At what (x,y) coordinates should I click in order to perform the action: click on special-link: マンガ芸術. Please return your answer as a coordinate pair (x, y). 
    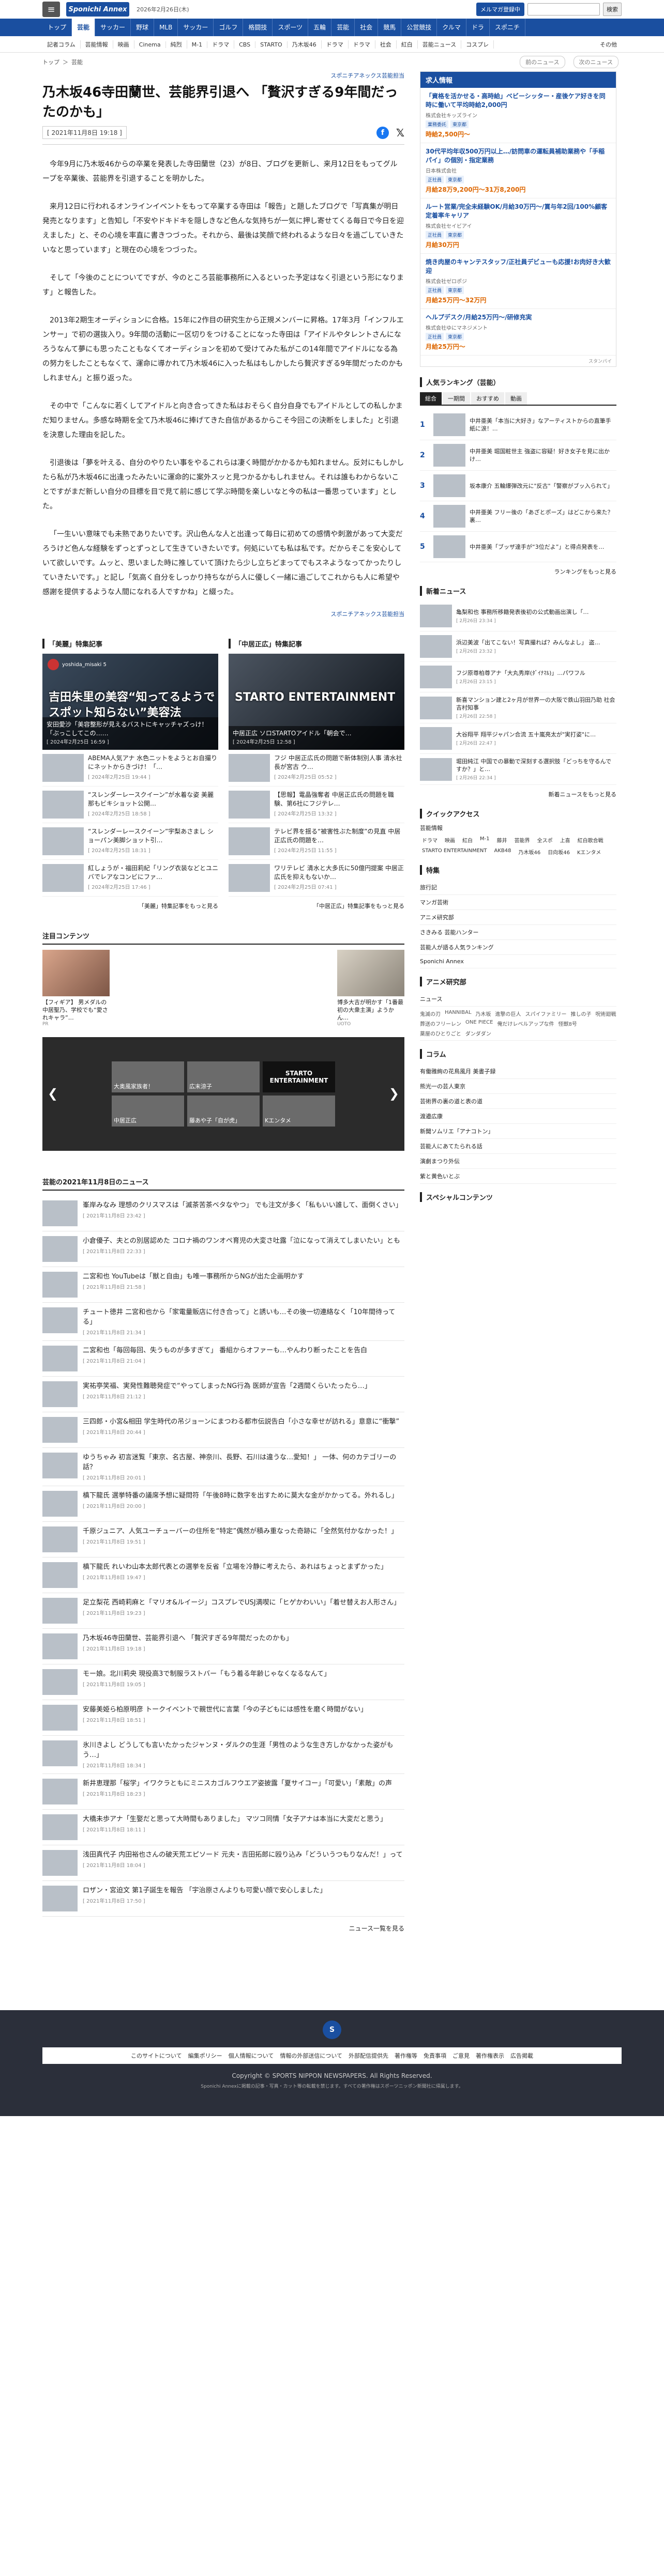
    Looking at the image, I should click on (518, 902).